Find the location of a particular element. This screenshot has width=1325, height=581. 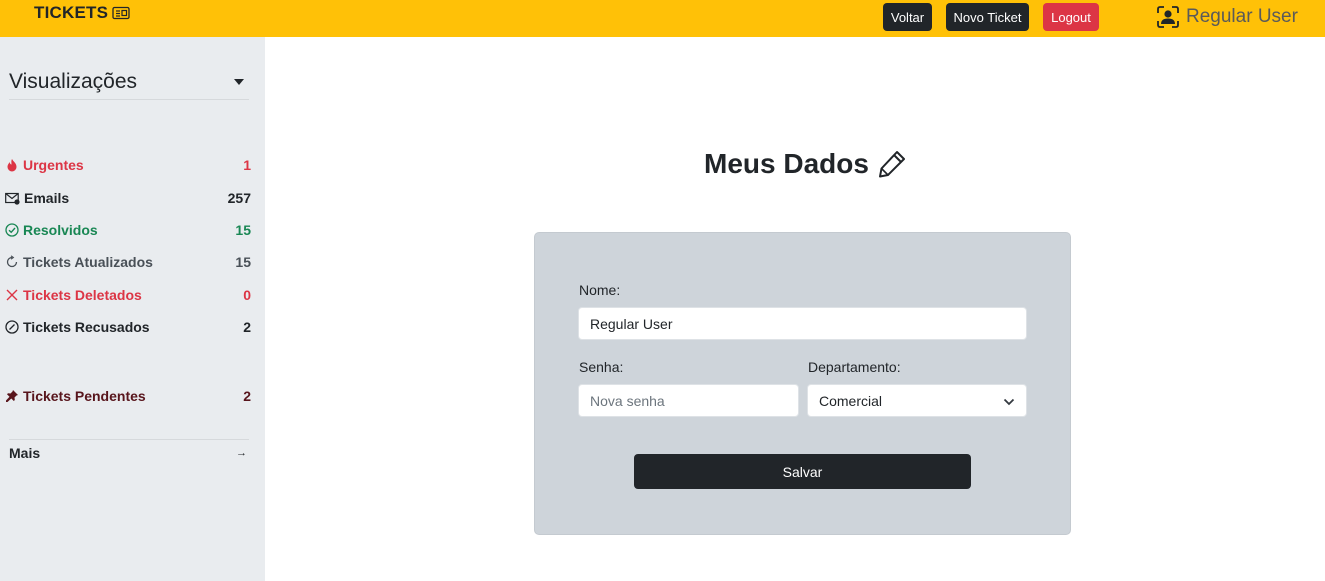

sidebar-item-tickets-recusados: Tickets Recusados 2 is located at coordinates (128, 327).